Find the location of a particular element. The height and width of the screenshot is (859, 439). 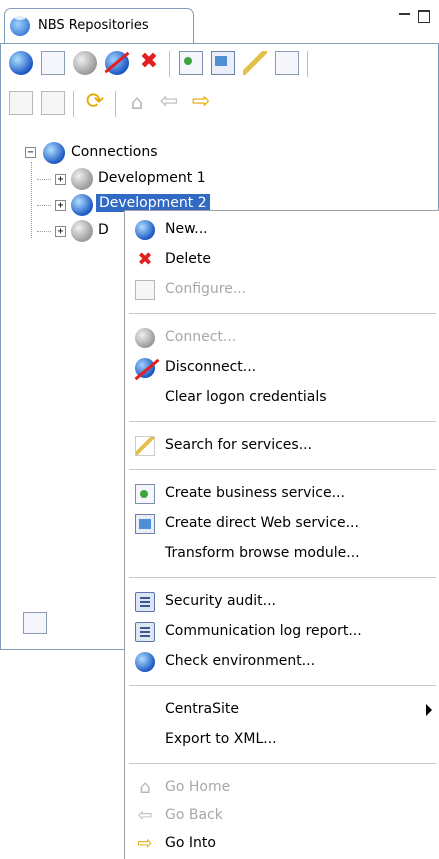

refresh-icon: ⟳ is located at coordinates (95, 103).